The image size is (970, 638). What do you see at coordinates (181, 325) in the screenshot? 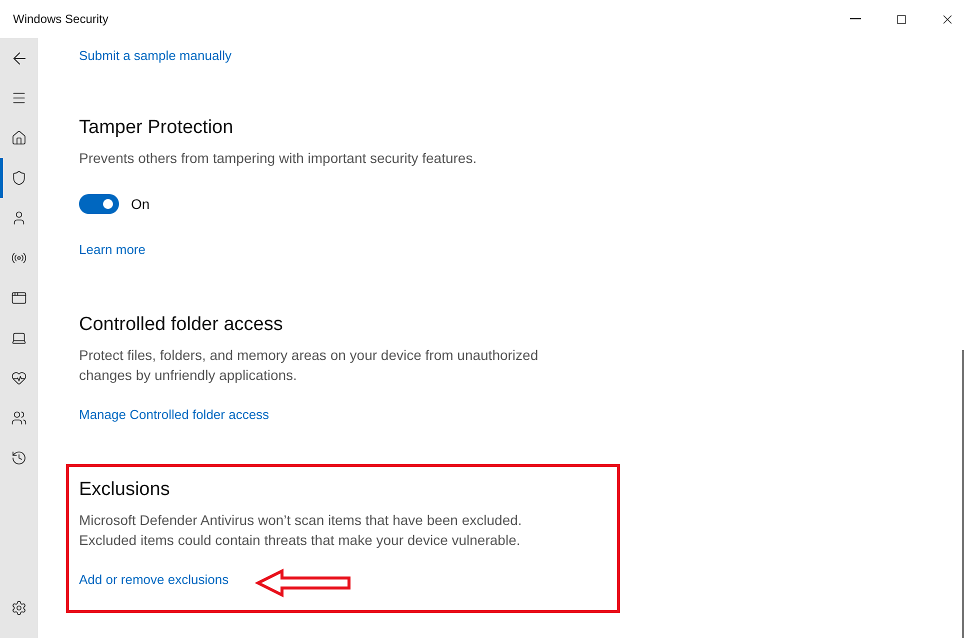
I see `section-title: Controlled folder access` at bounding box center [181, 325].